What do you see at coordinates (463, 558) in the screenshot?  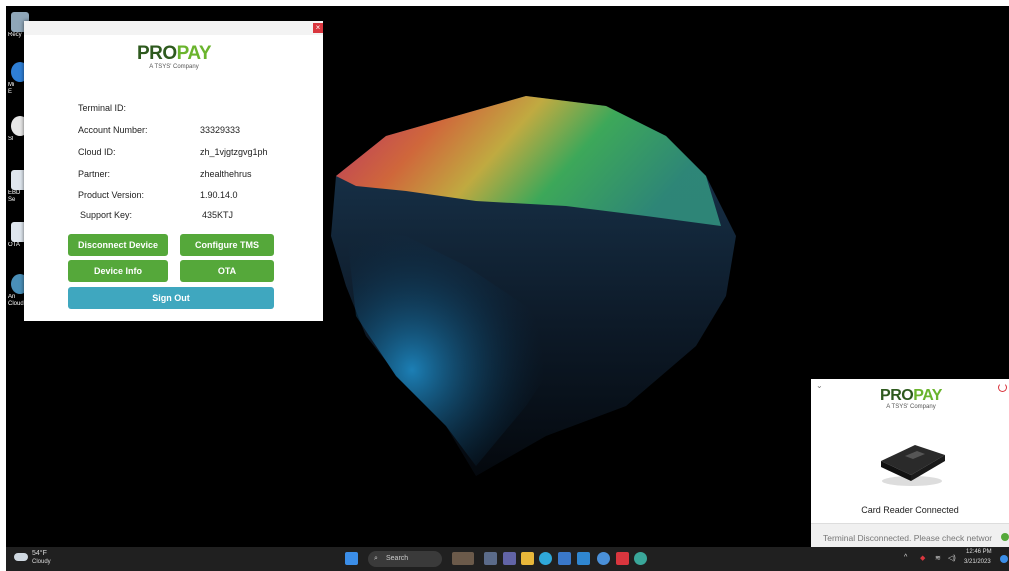 I see `widget-icon` at bounding box center [463, 558].